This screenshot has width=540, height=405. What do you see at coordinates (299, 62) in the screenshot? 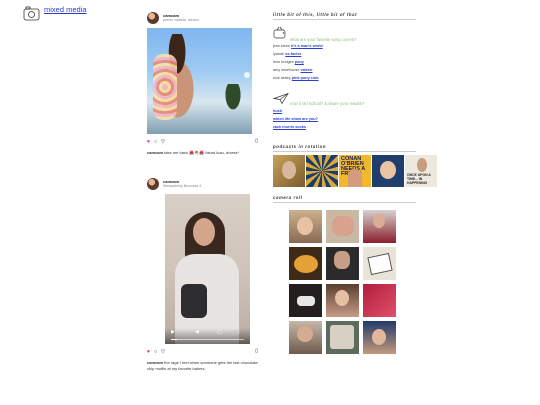
I see `cover-link: pony` at bounding box center [299, 62].